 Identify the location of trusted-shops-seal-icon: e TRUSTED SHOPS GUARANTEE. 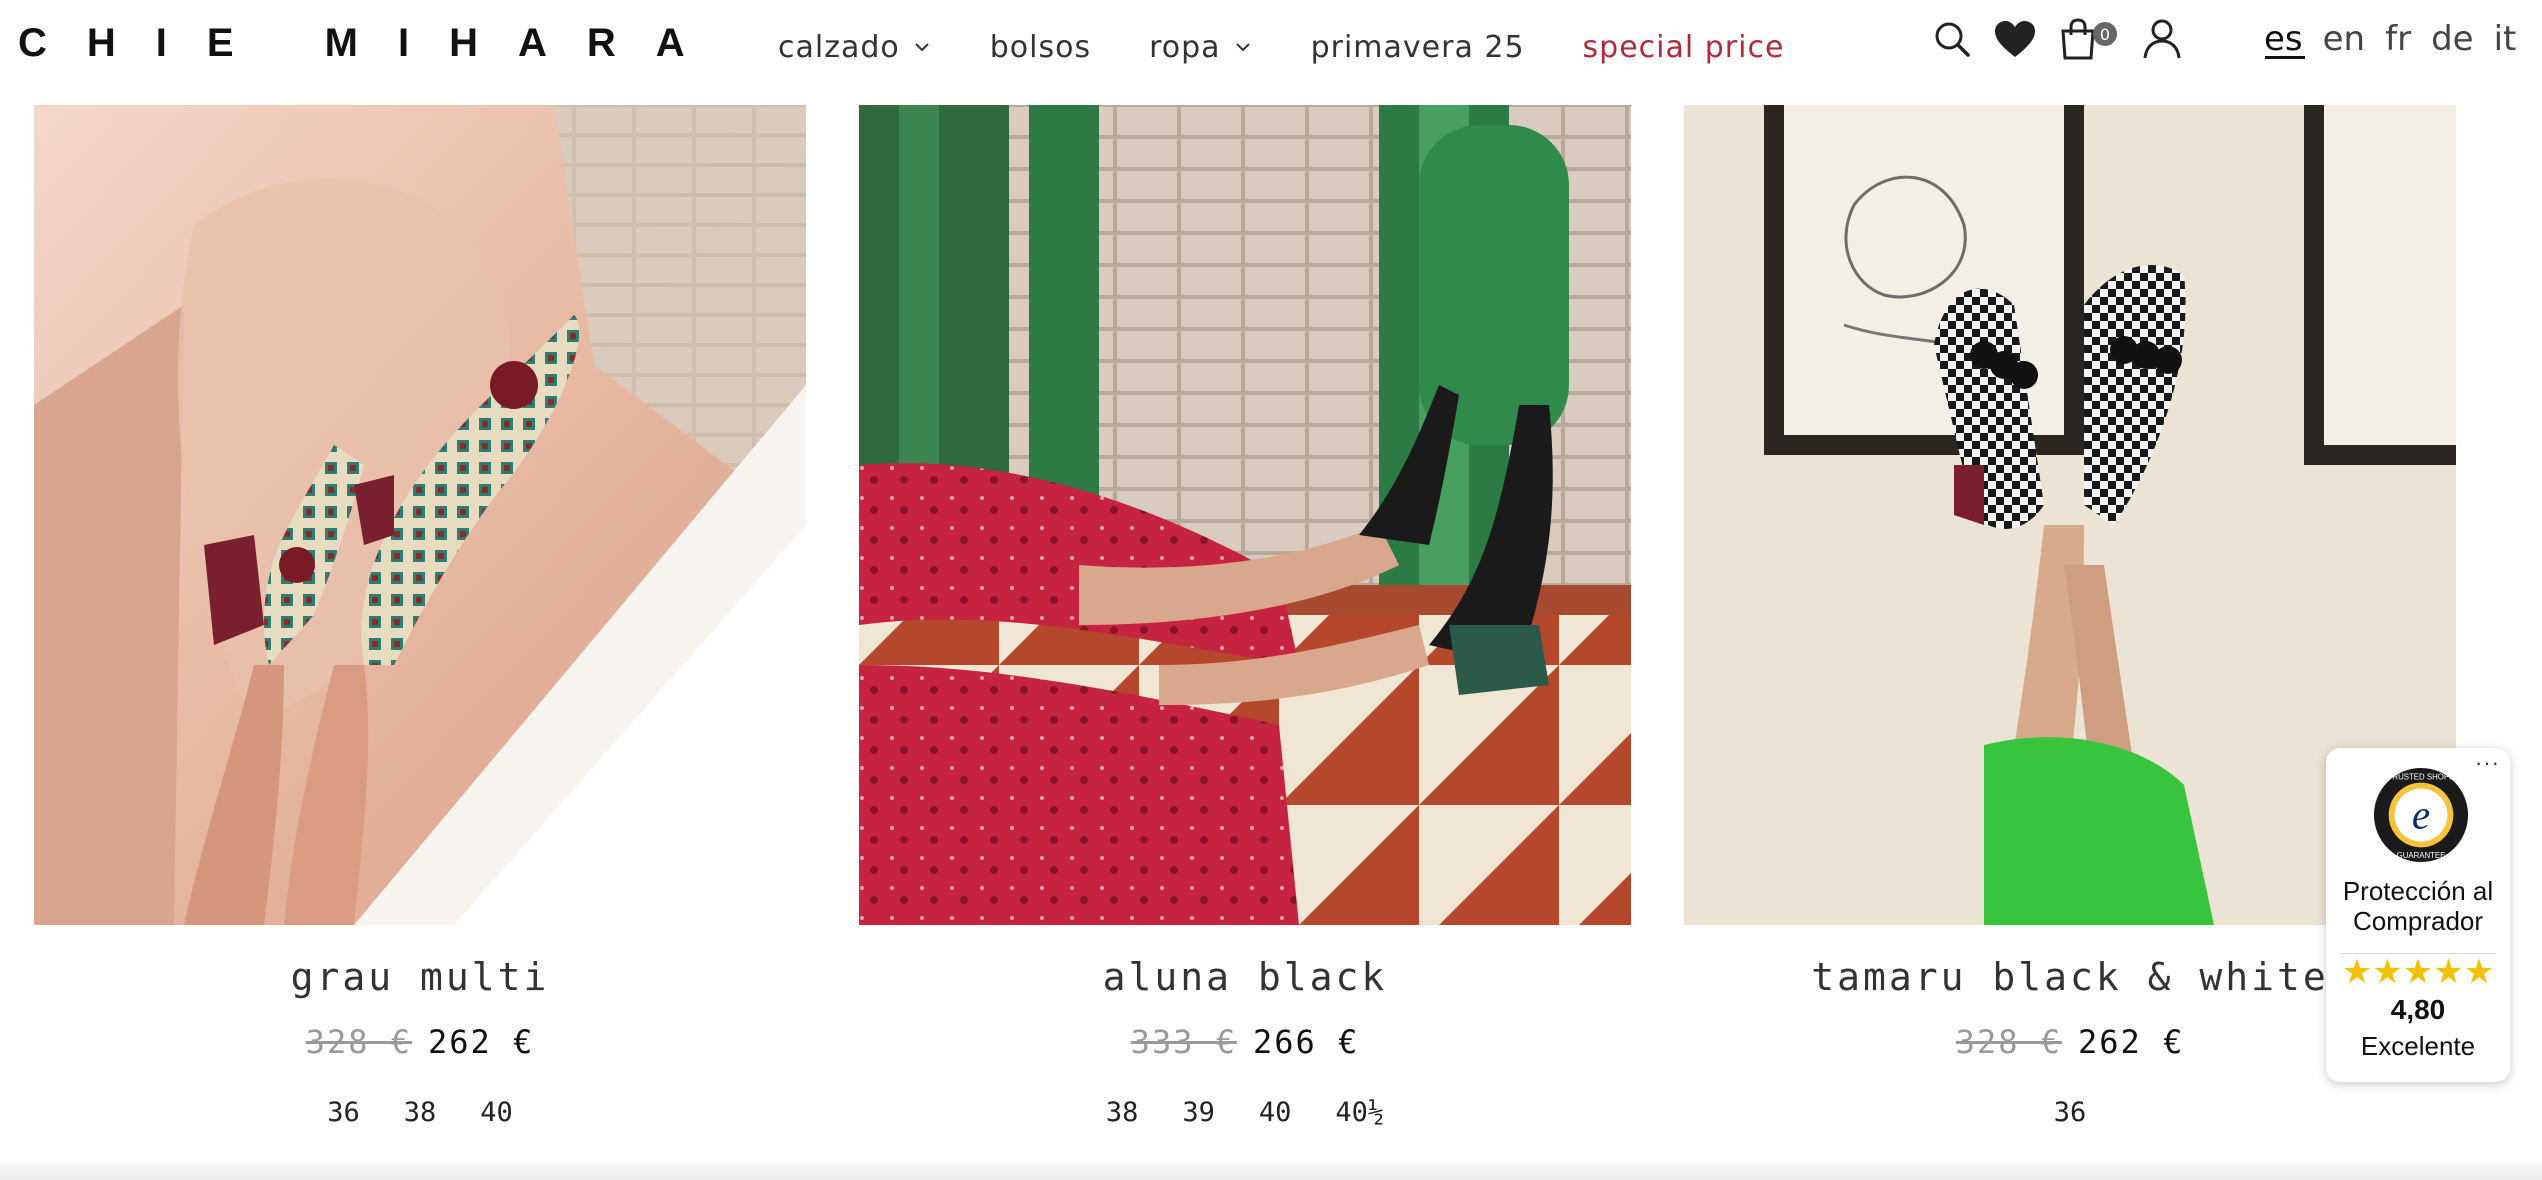
(2421, 815).